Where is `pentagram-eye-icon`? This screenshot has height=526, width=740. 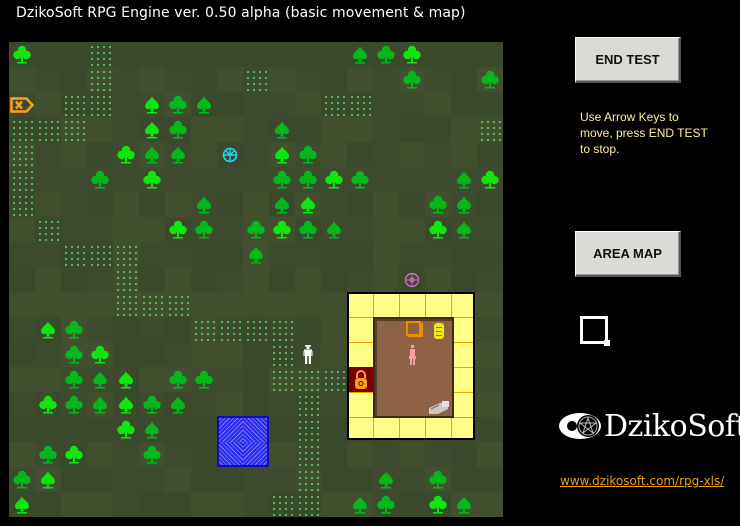
pentagram-eye-icon is located at coordinates (580, 426).